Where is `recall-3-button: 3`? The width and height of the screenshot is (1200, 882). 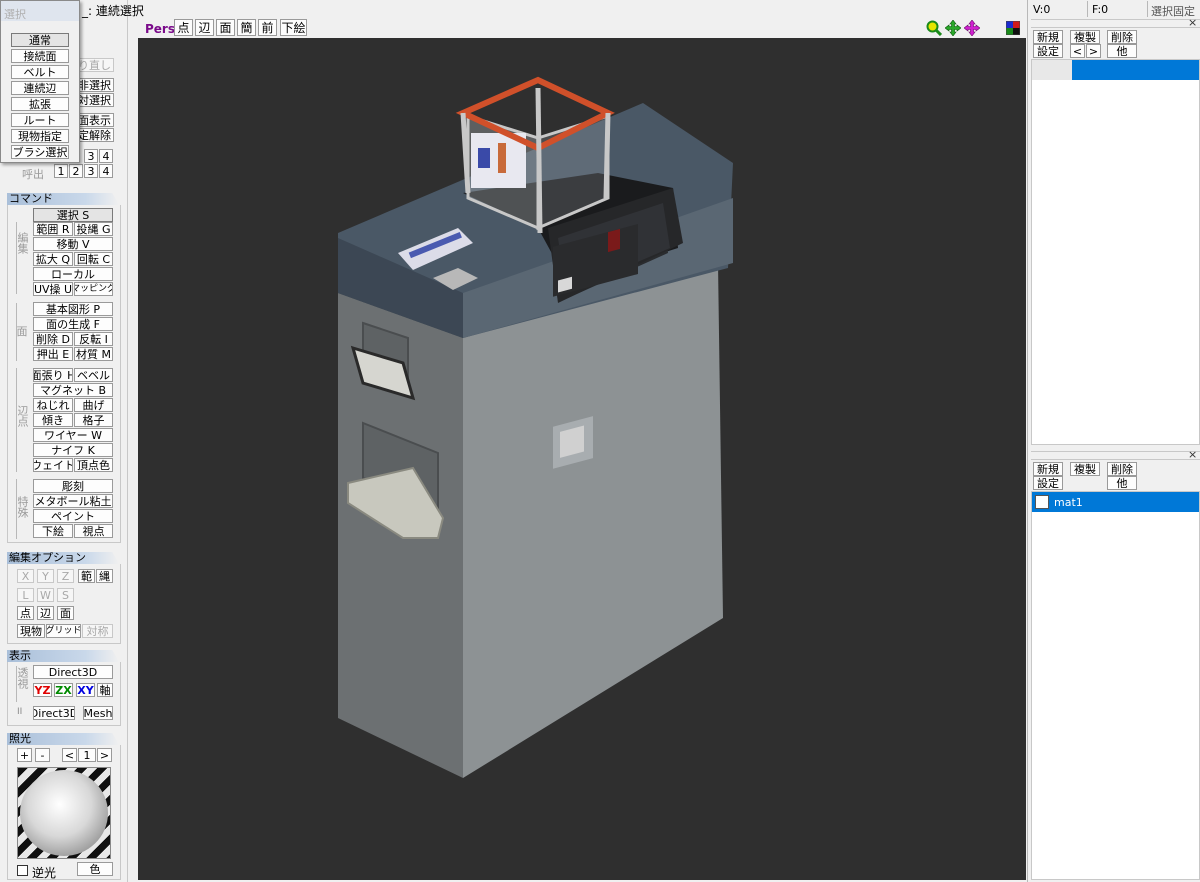 recall-3-button: 3 is located at coordinates (91, 171).